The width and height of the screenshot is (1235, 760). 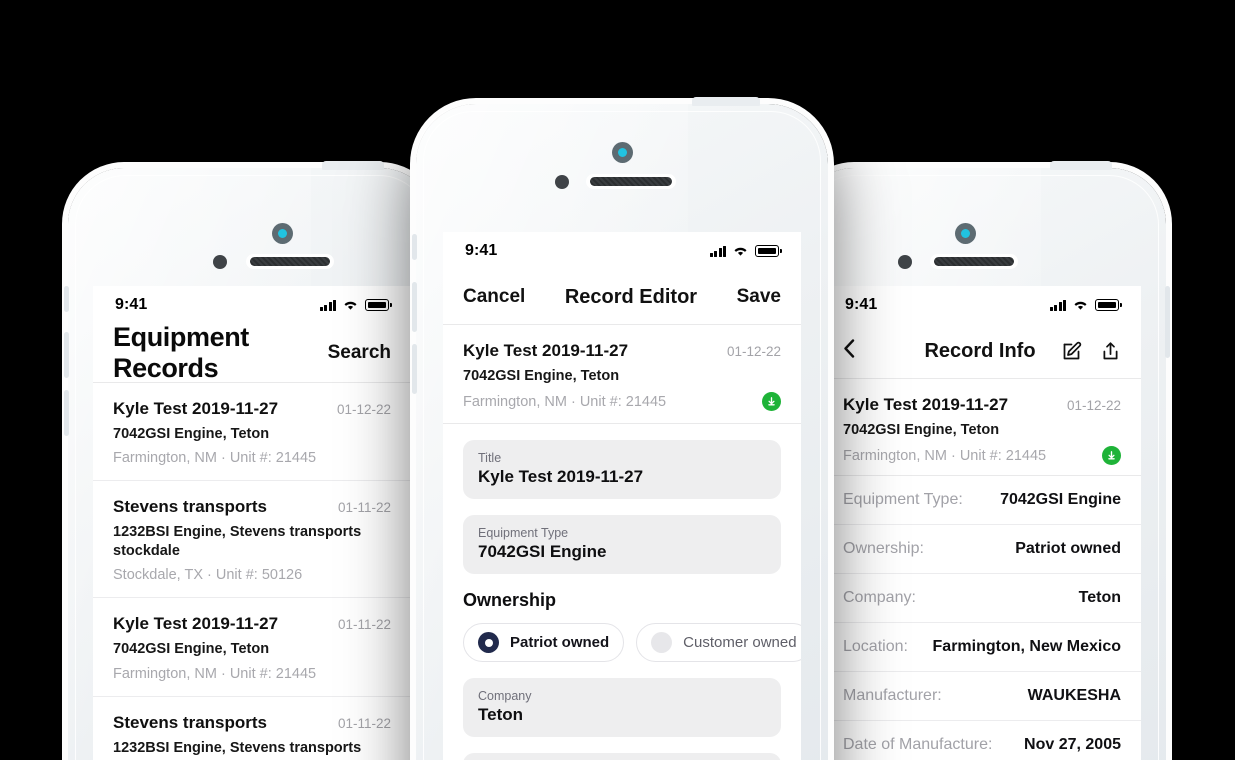 I want to click on info-row: Company: Teton, so click(x=982, y=598).